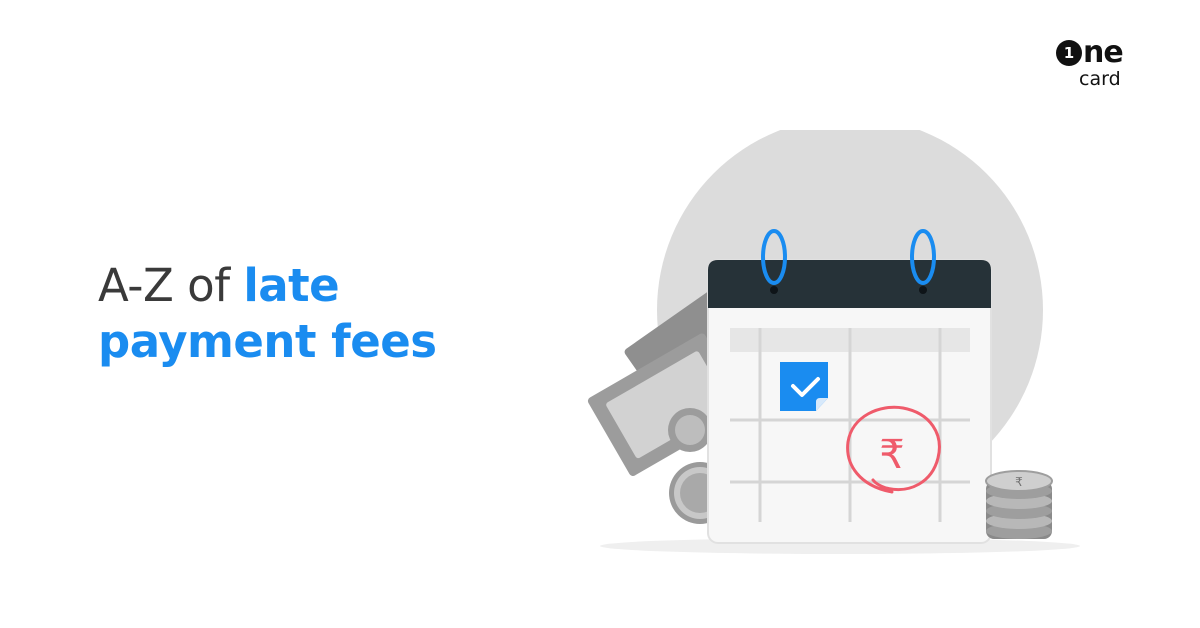  What do you see at coordinates (291, 285) in the screenshot?
I see `headline-accent-1: late` at bounding box center [291, 285].